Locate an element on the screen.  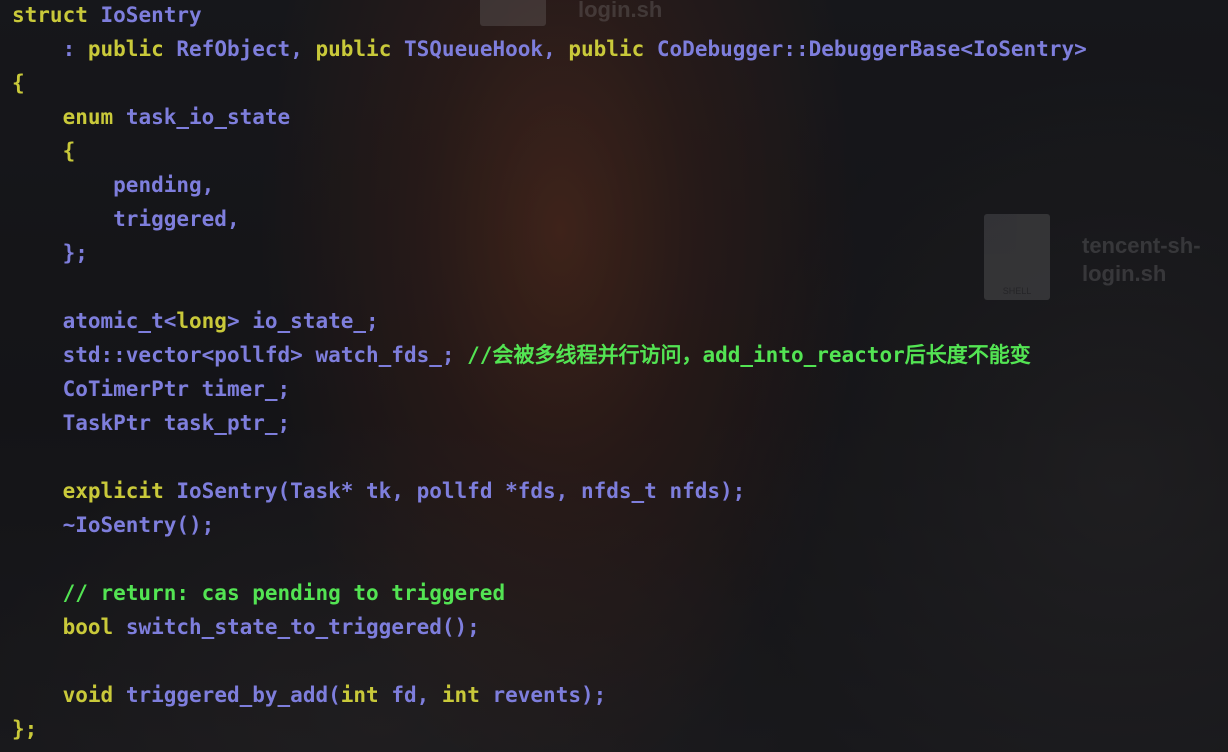
code-identifier: IoSentry is located at coordinates (151, 15).